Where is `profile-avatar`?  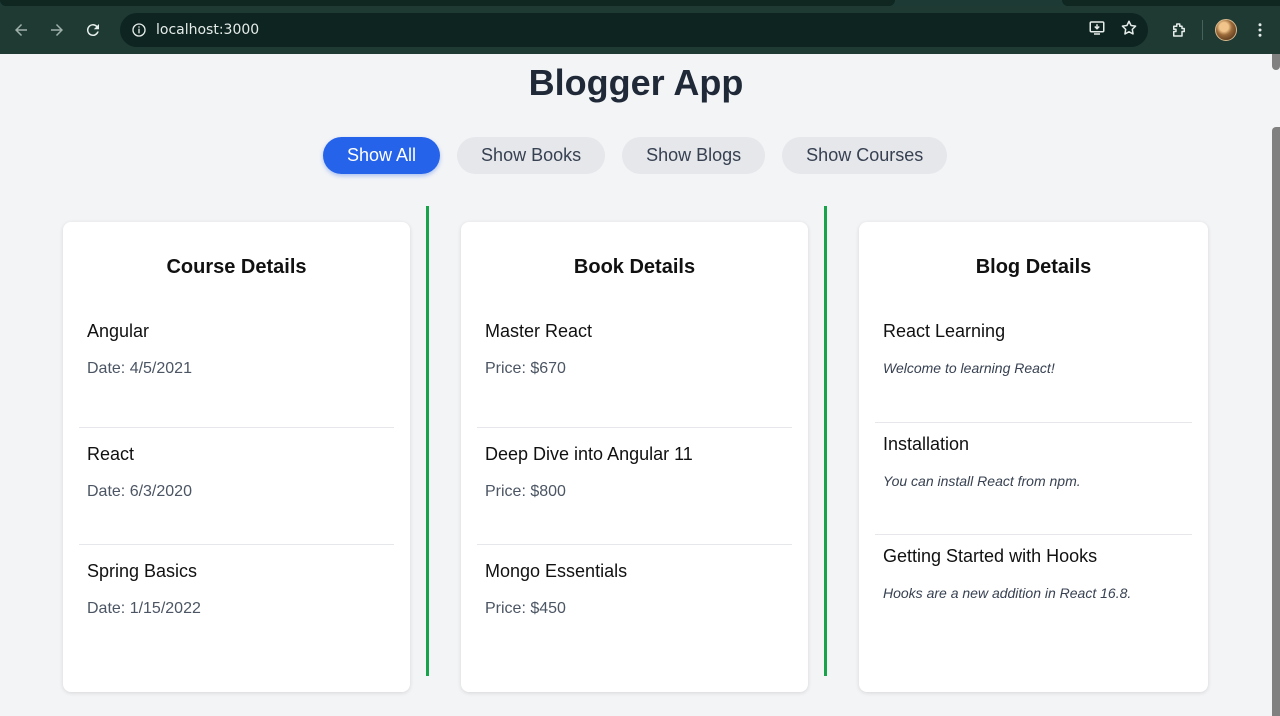 profile-avatar is located at coordinates (1226, 30).